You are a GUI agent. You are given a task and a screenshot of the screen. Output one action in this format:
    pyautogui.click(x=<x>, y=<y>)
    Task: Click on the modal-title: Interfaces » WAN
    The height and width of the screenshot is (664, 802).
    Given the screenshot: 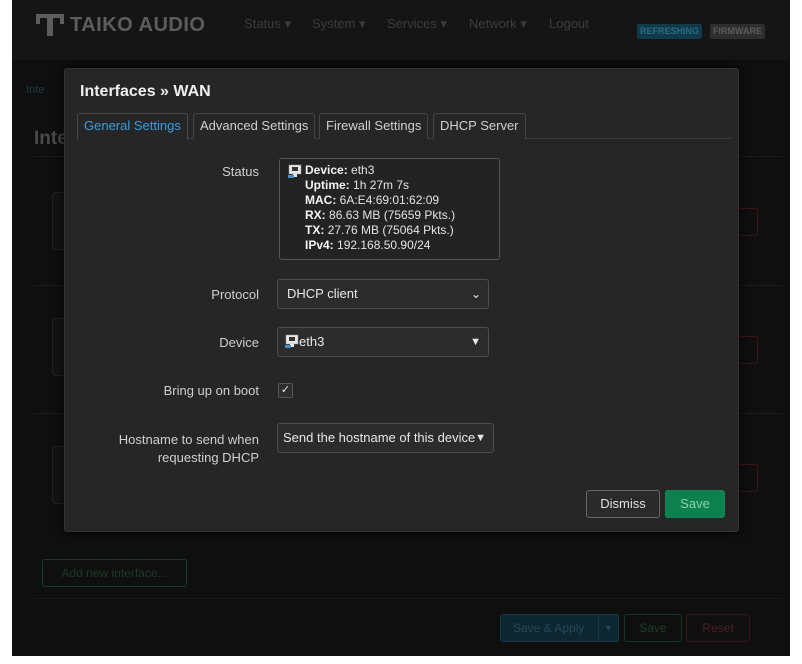 What is the action you would take?
    pyautogui.click(x=145, y=91)
    